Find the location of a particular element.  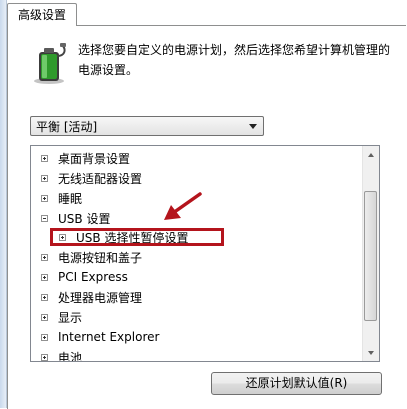

tree-item-label: 无线适配器设置 is located at coordinates (100, 178).